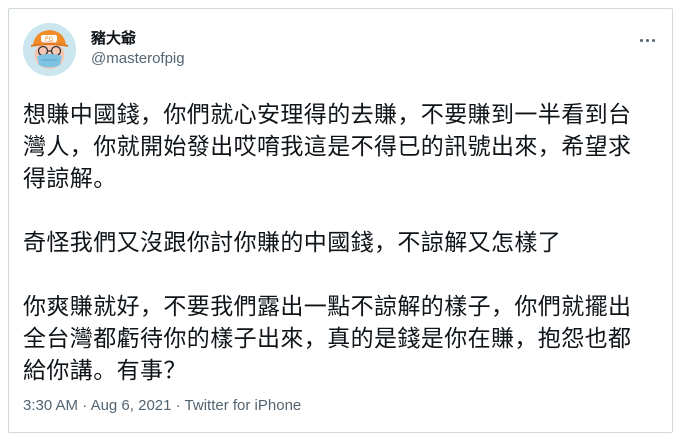 The image size is (684, 439). I want to click on tweet-paragraph-2: 奇怪我們又沒跟你討你賺的中國錢，不諒解又怎樣了, so click(292, 243).